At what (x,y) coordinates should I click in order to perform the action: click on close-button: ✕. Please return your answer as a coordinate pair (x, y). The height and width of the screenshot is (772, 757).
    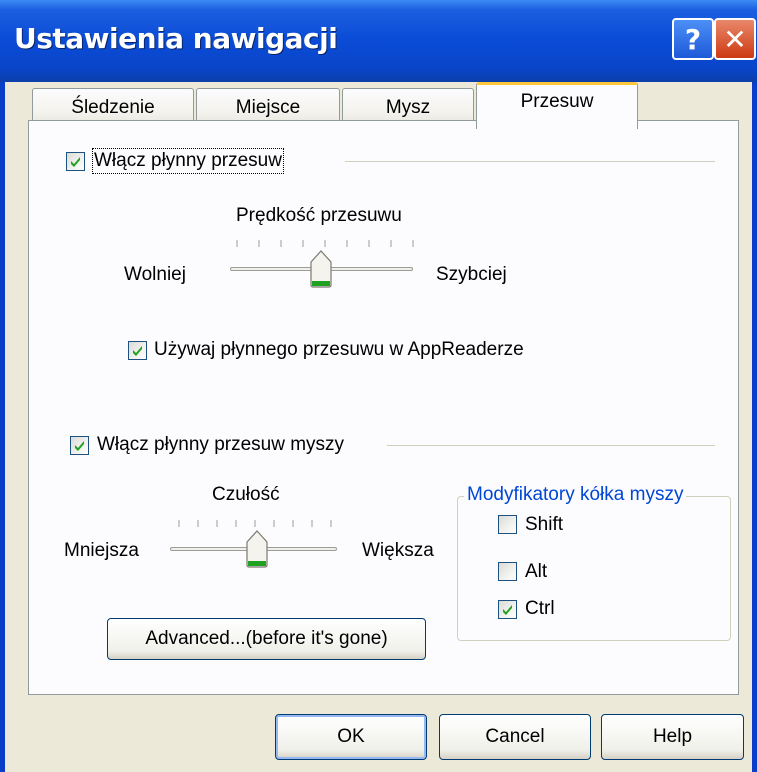
    Looking at the image, I should click on (735, 39).